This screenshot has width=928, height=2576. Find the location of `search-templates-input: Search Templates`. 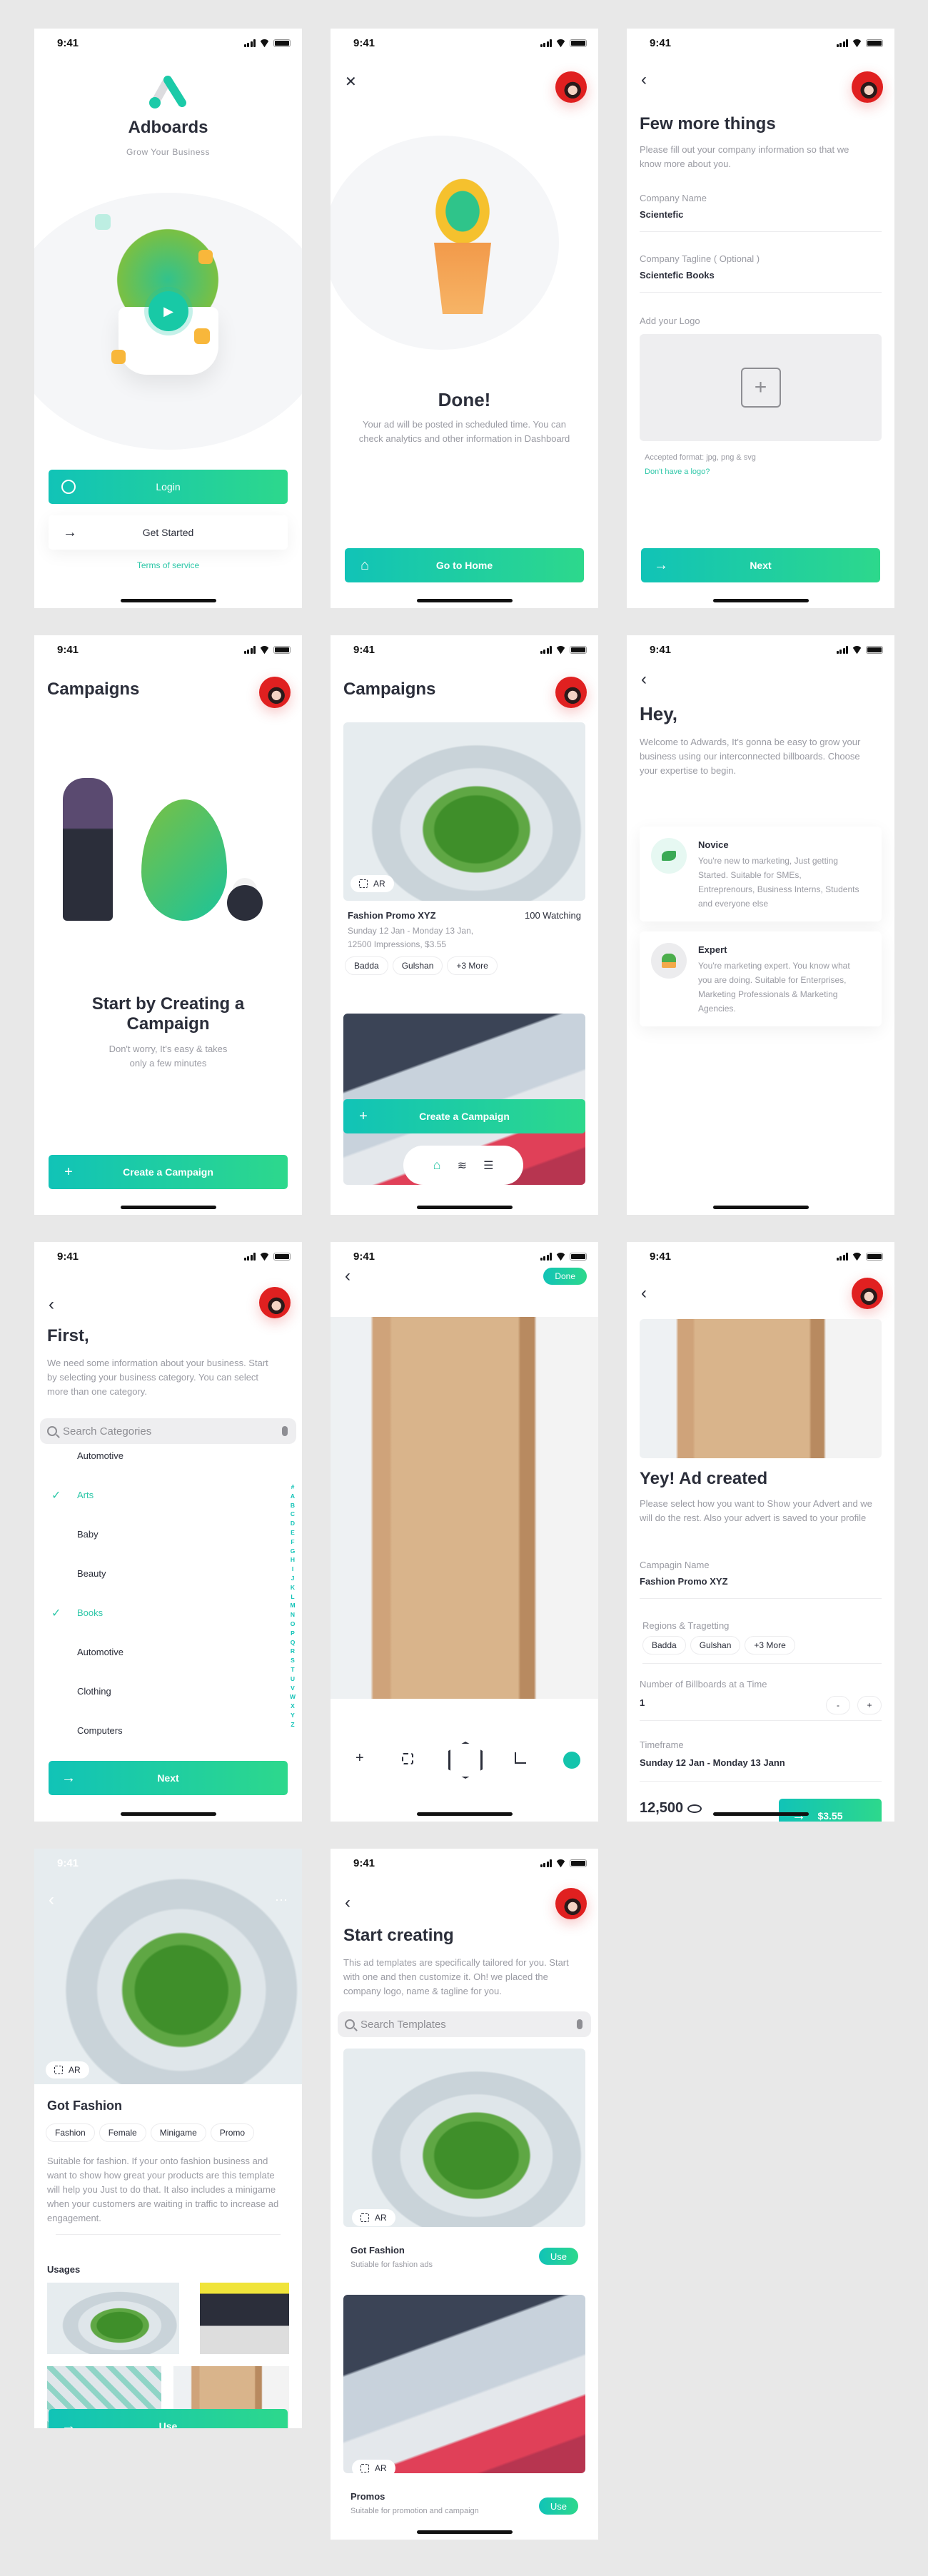

search-templates-input: Search Templates is located at coordinates (464, 2024).